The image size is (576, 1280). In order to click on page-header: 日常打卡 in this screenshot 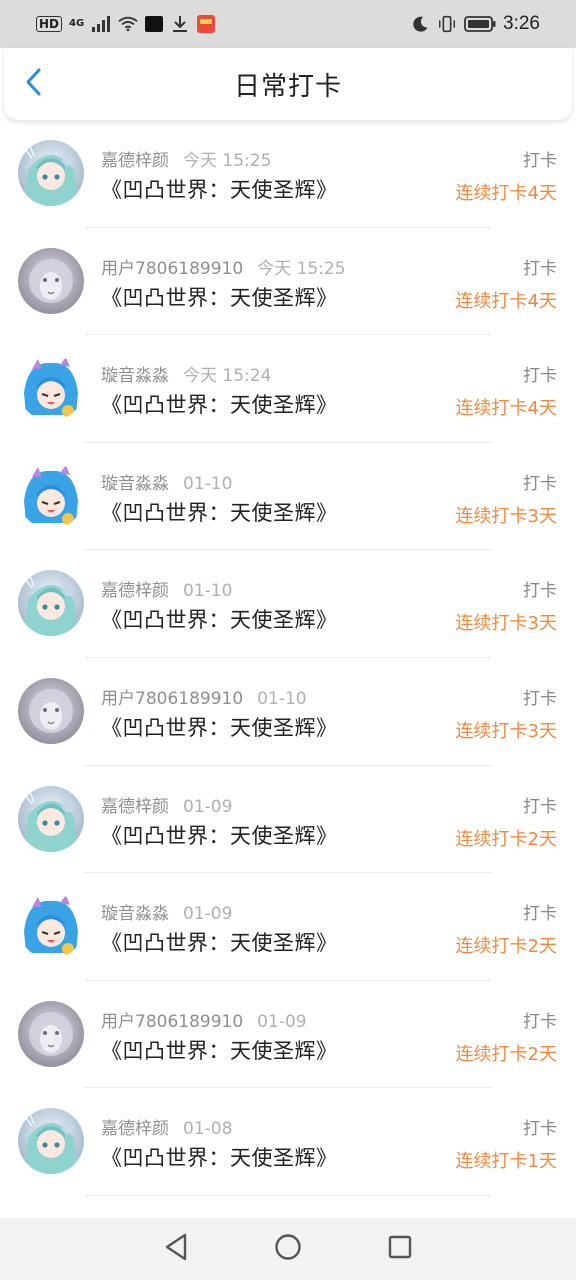, I will do `click(288, 84)`.